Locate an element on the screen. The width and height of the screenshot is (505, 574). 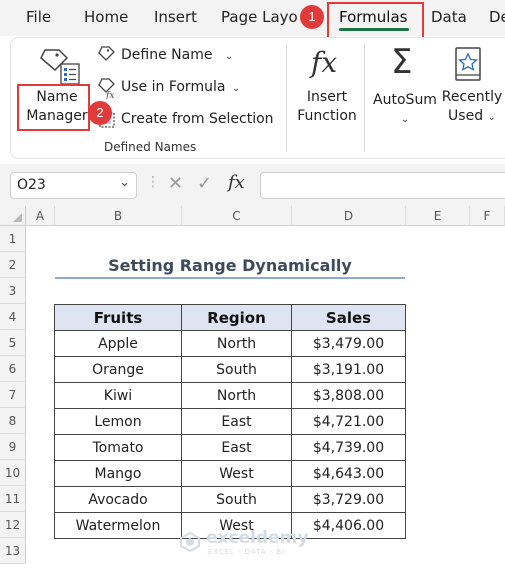
cell-fruit: Tomato is located at coordinates (118, 447).